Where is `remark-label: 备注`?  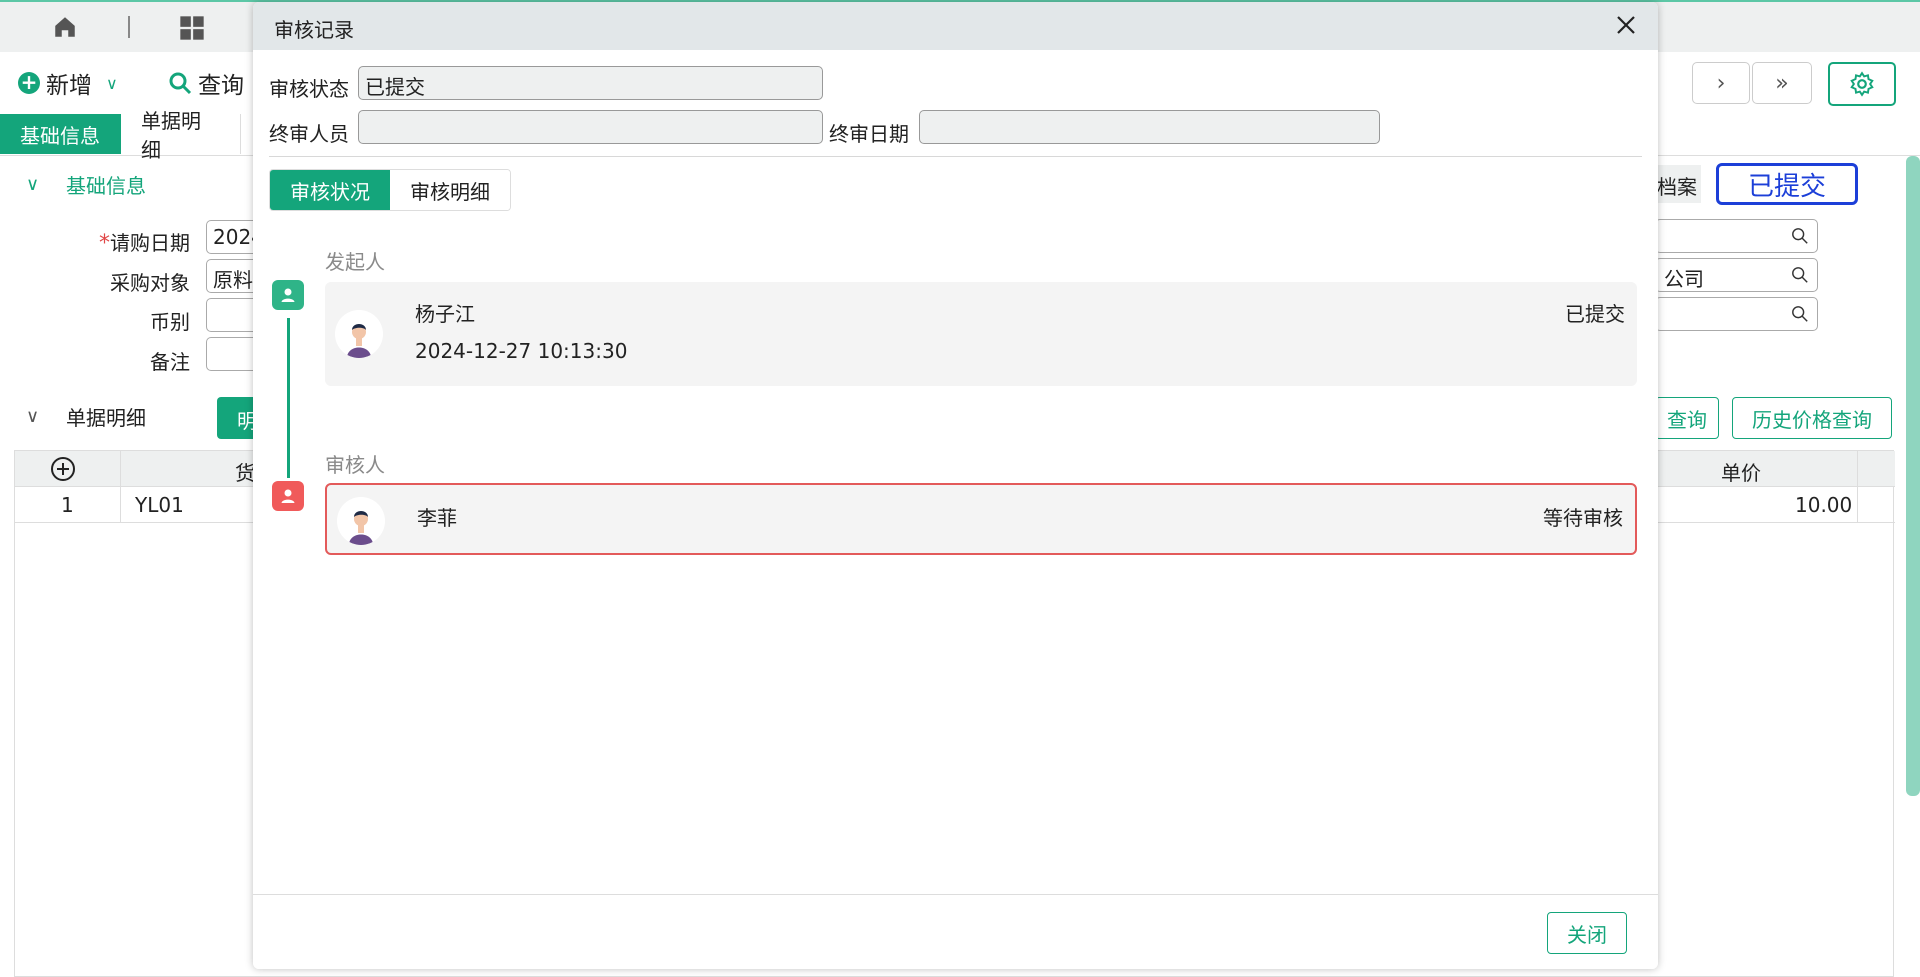 remark-label: 备注 is located at coordinates (170, 362).